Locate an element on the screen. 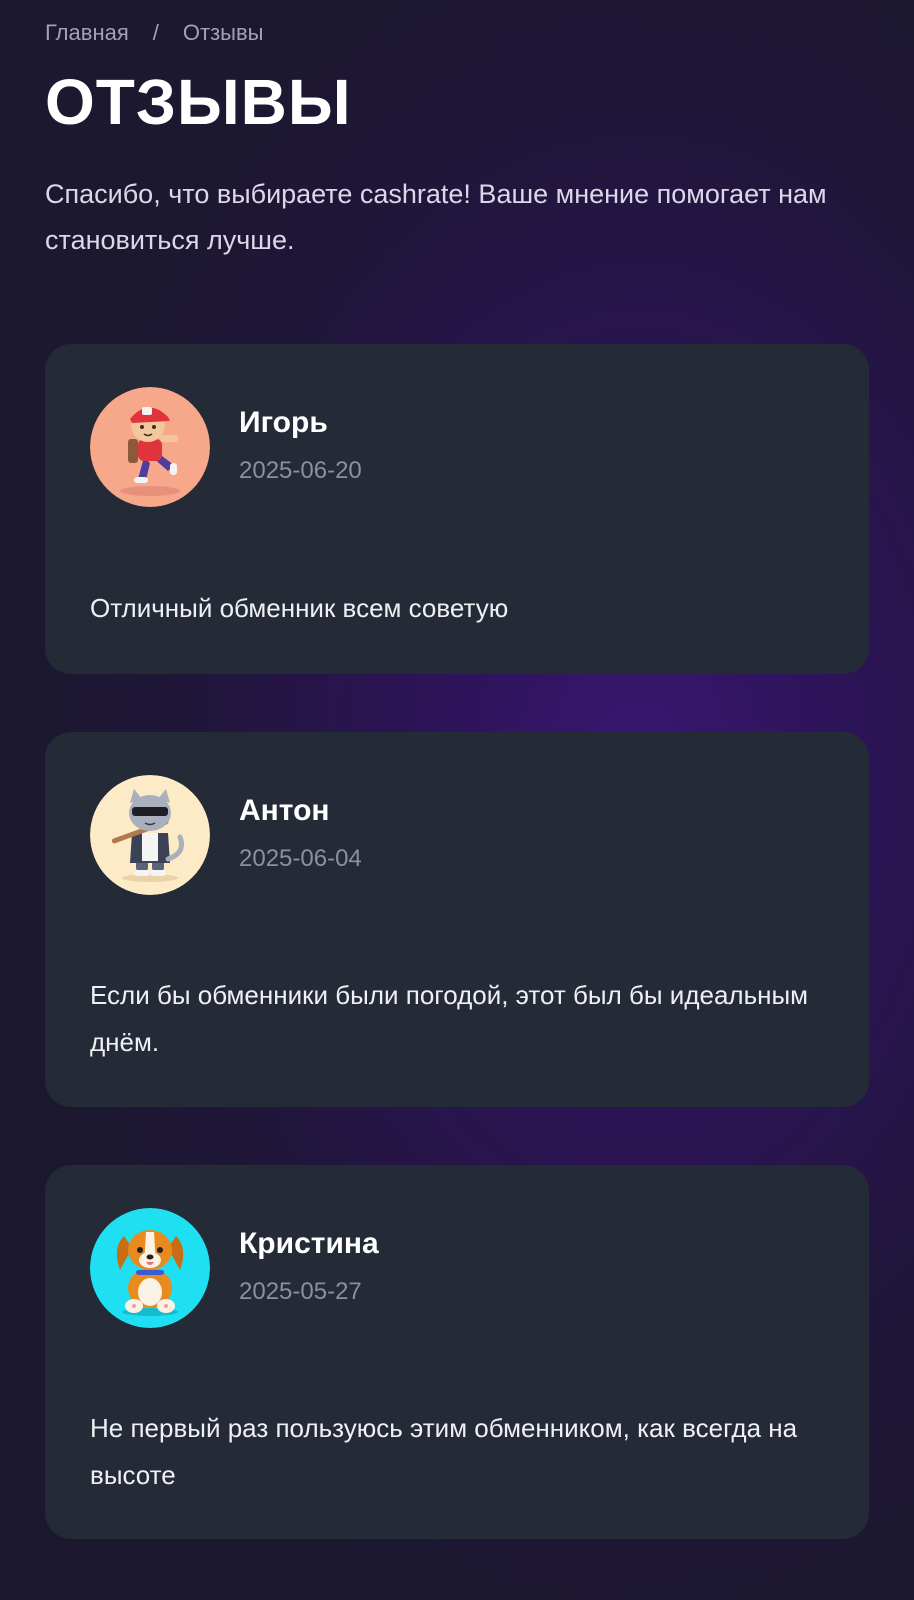 The width and height of the screenshot is (914, 1600). cool-cat-sunglasses-icon is located at coordinates (150, 835).